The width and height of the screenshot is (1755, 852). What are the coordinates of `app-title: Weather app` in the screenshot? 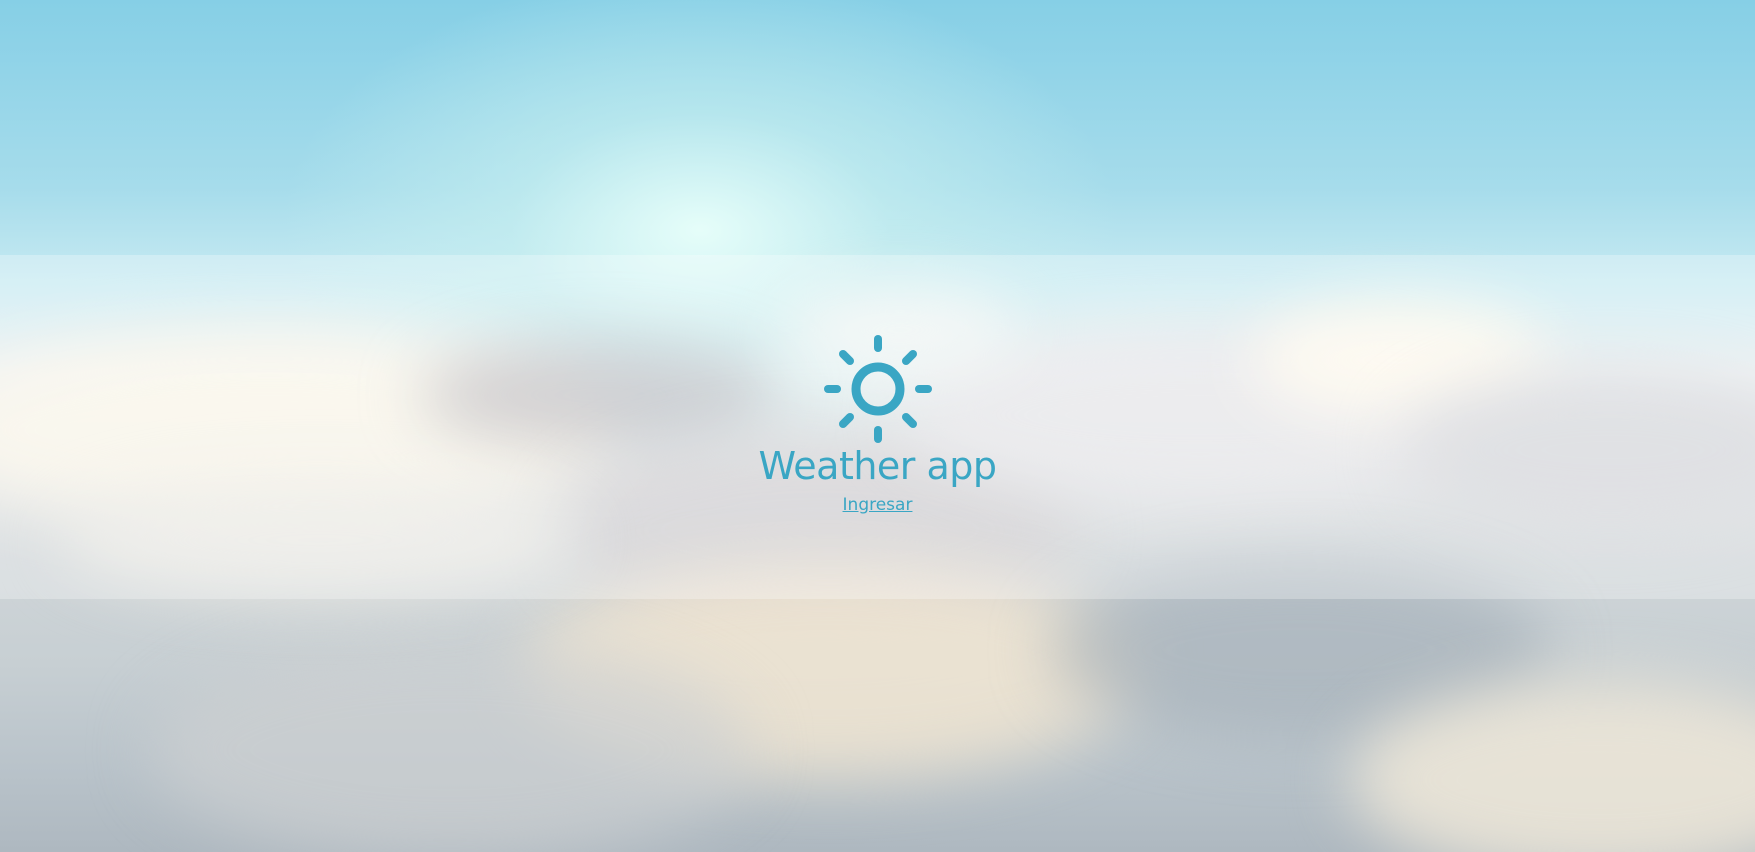 It's located at (877, 466).